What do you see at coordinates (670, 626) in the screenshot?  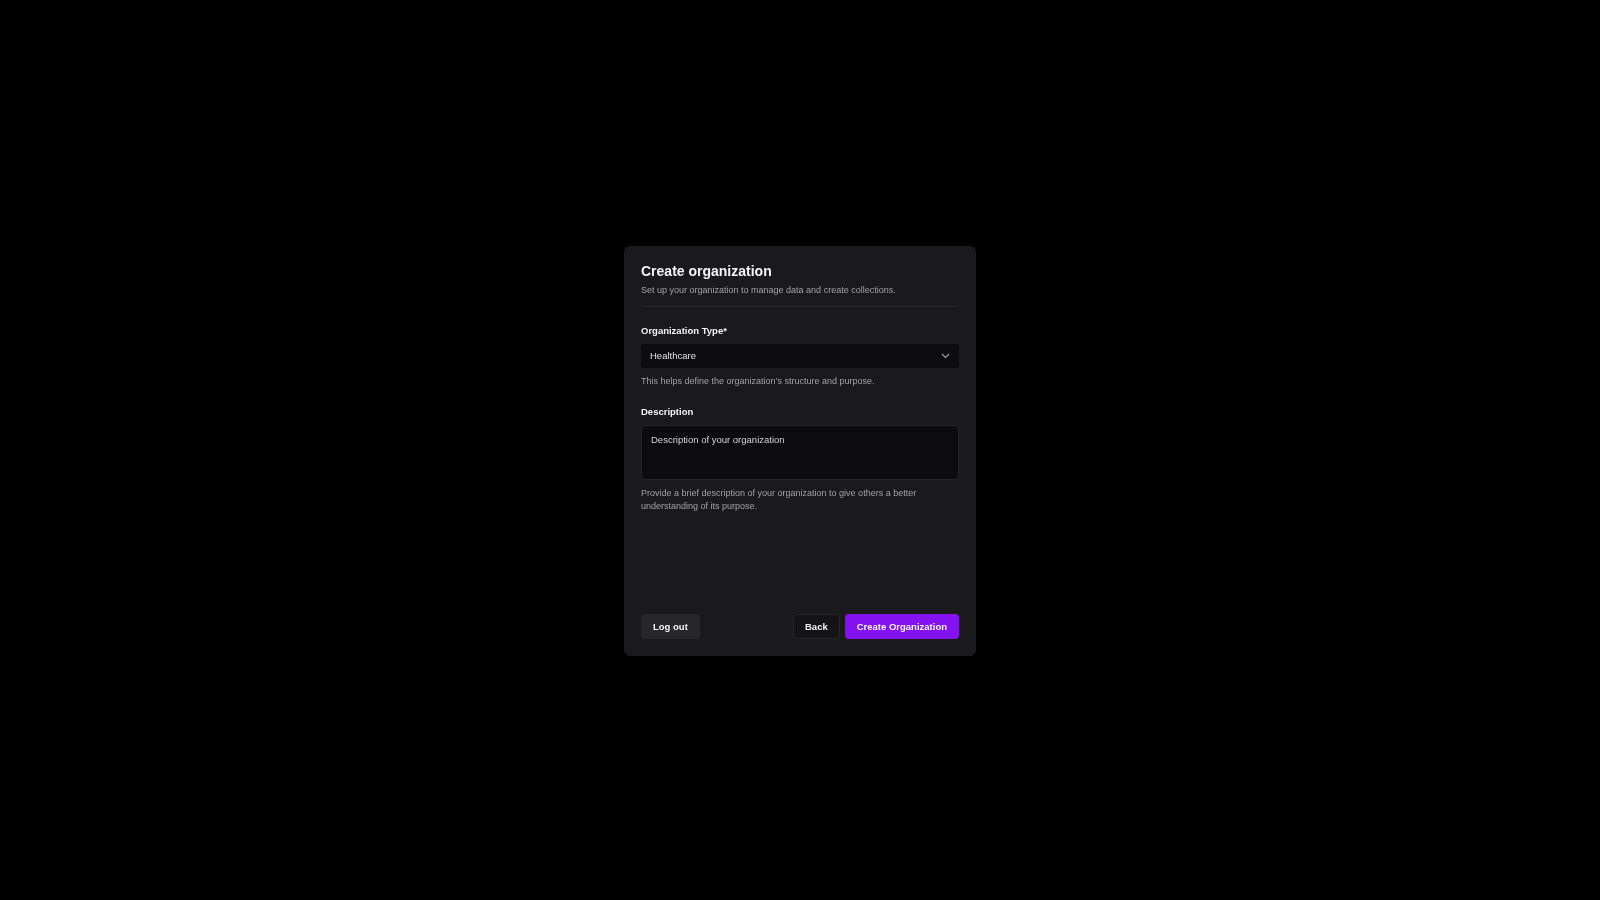 I see `log-out-button: Log out` at bounding box center [670, 626].